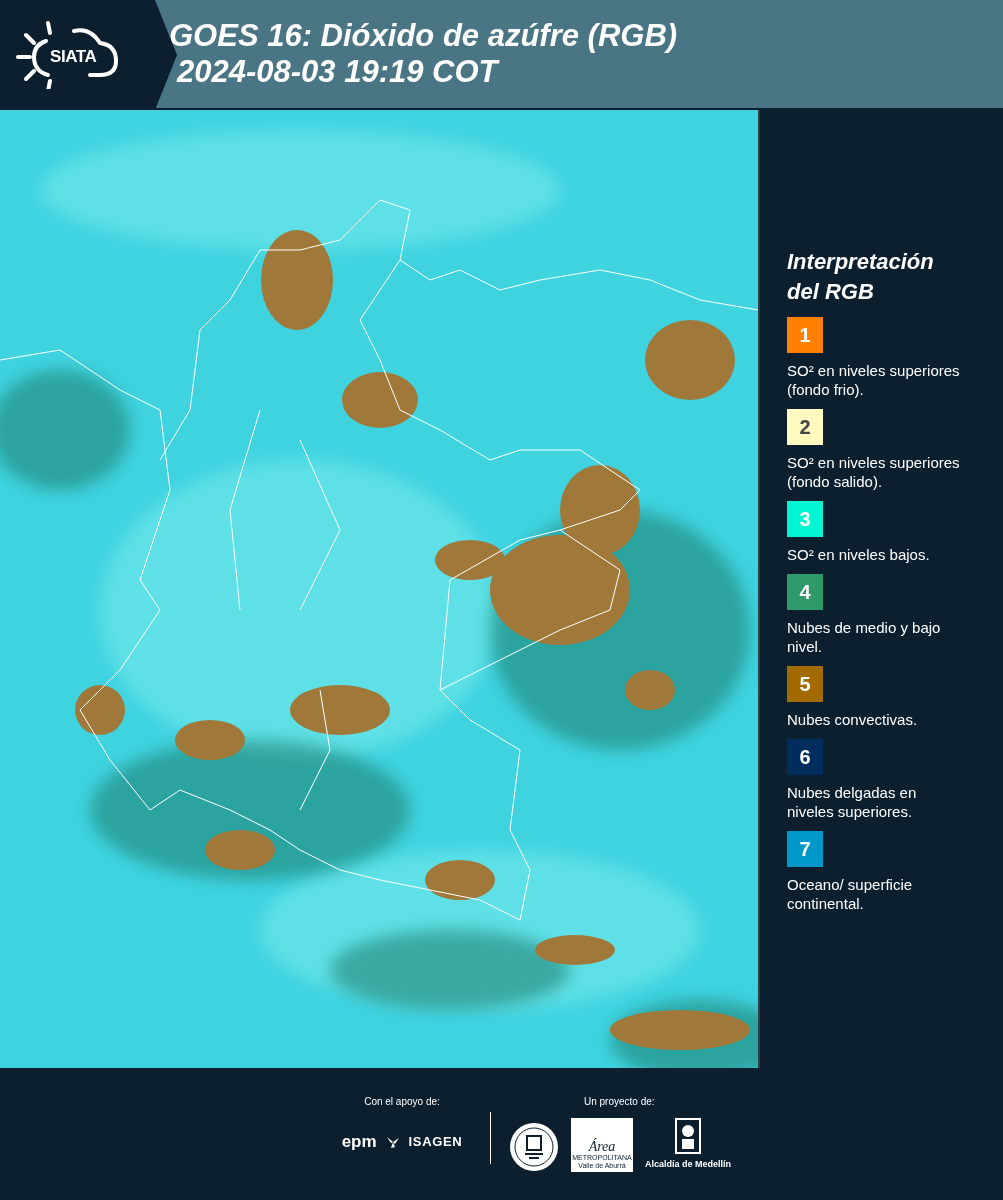 This screenshot has height=1200, width=1003. I want to click on project-label: Un proyecto de:, so click(619, 1102).